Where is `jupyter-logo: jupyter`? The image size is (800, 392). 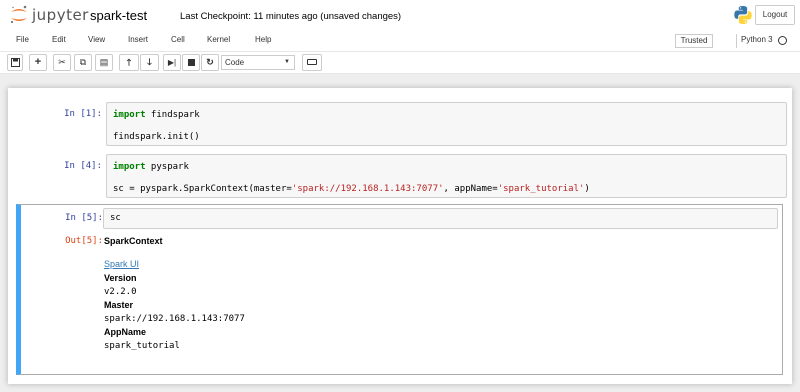 jupyter-logo: jupyter is located at coordinates (48, 15).